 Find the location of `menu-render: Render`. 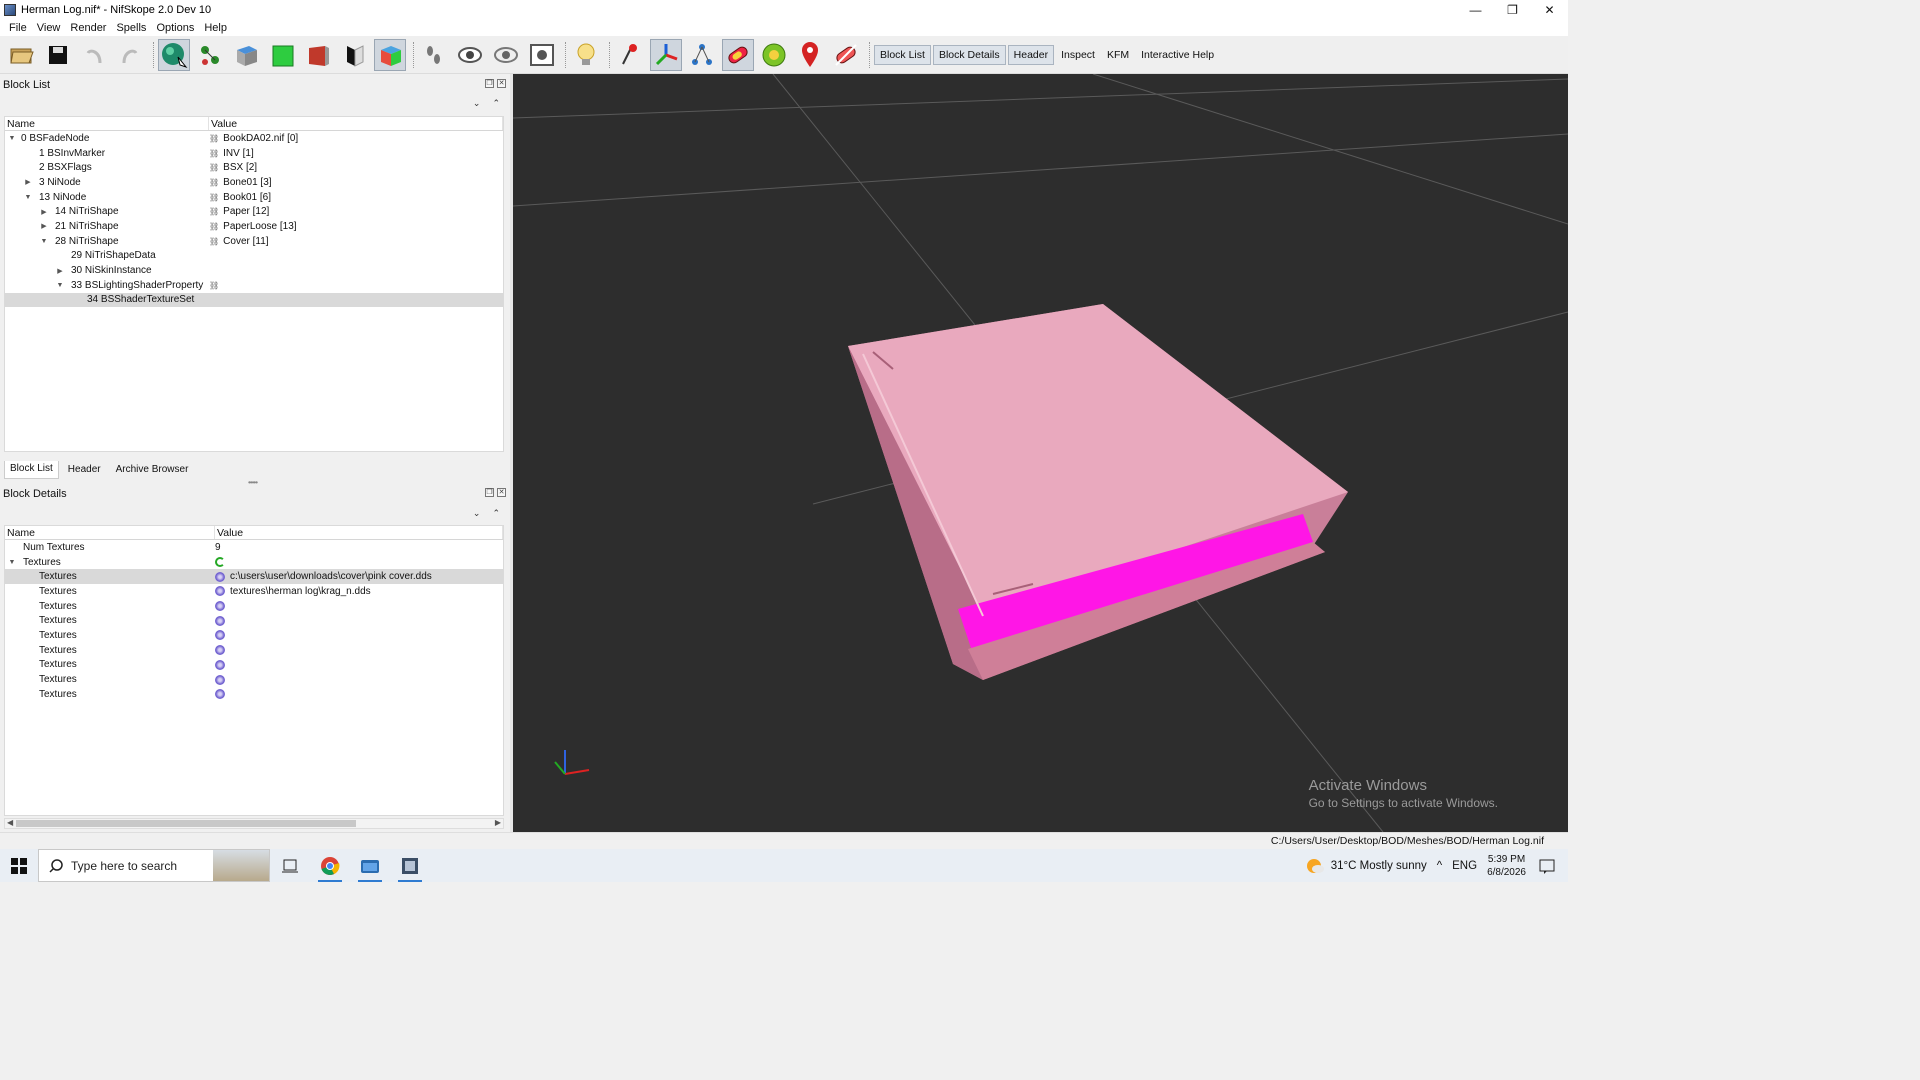

menu-render: Render is located at coordinates (88, 28).